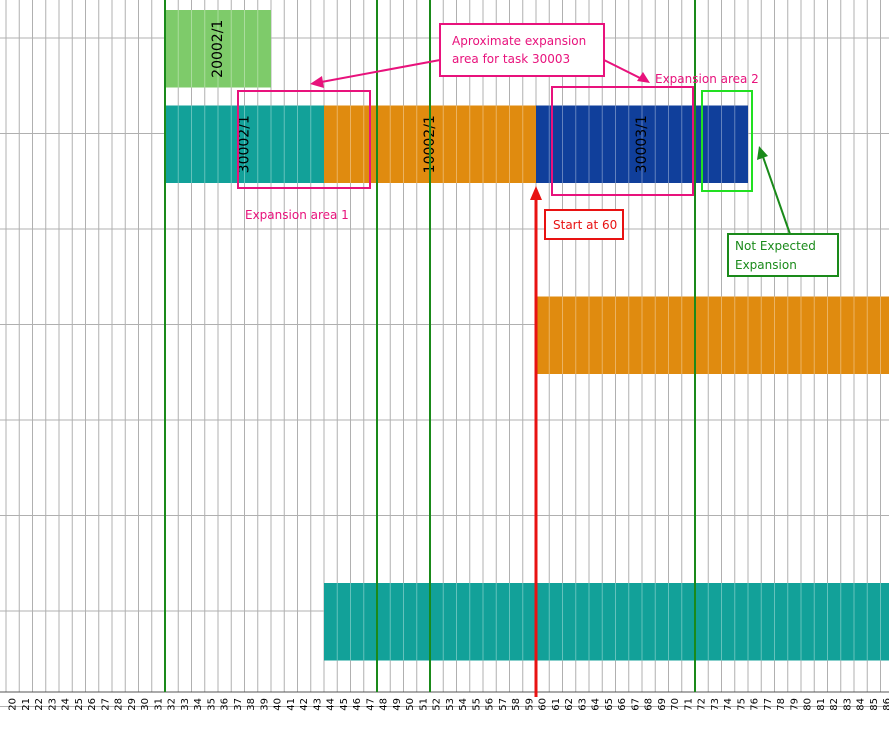 The width and height of the screenshot is (889, 752). I want to click on task-30003-label: 30003/1, so click(642, 144).